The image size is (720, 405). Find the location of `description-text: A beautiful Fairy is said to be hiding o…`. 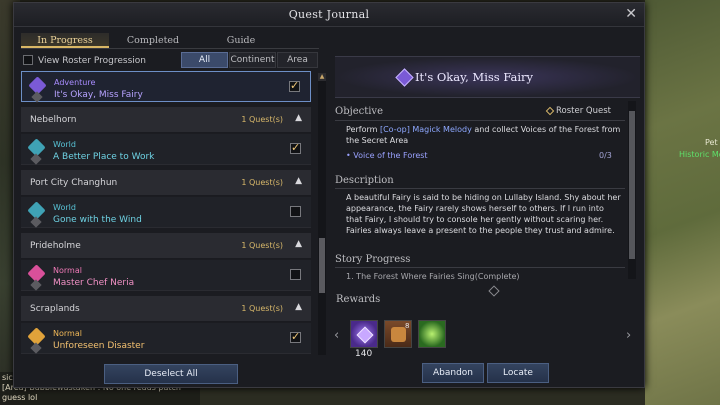

description-text: A beautiful Fairy is said to be hiding o… is located at coordinates (483, 214).